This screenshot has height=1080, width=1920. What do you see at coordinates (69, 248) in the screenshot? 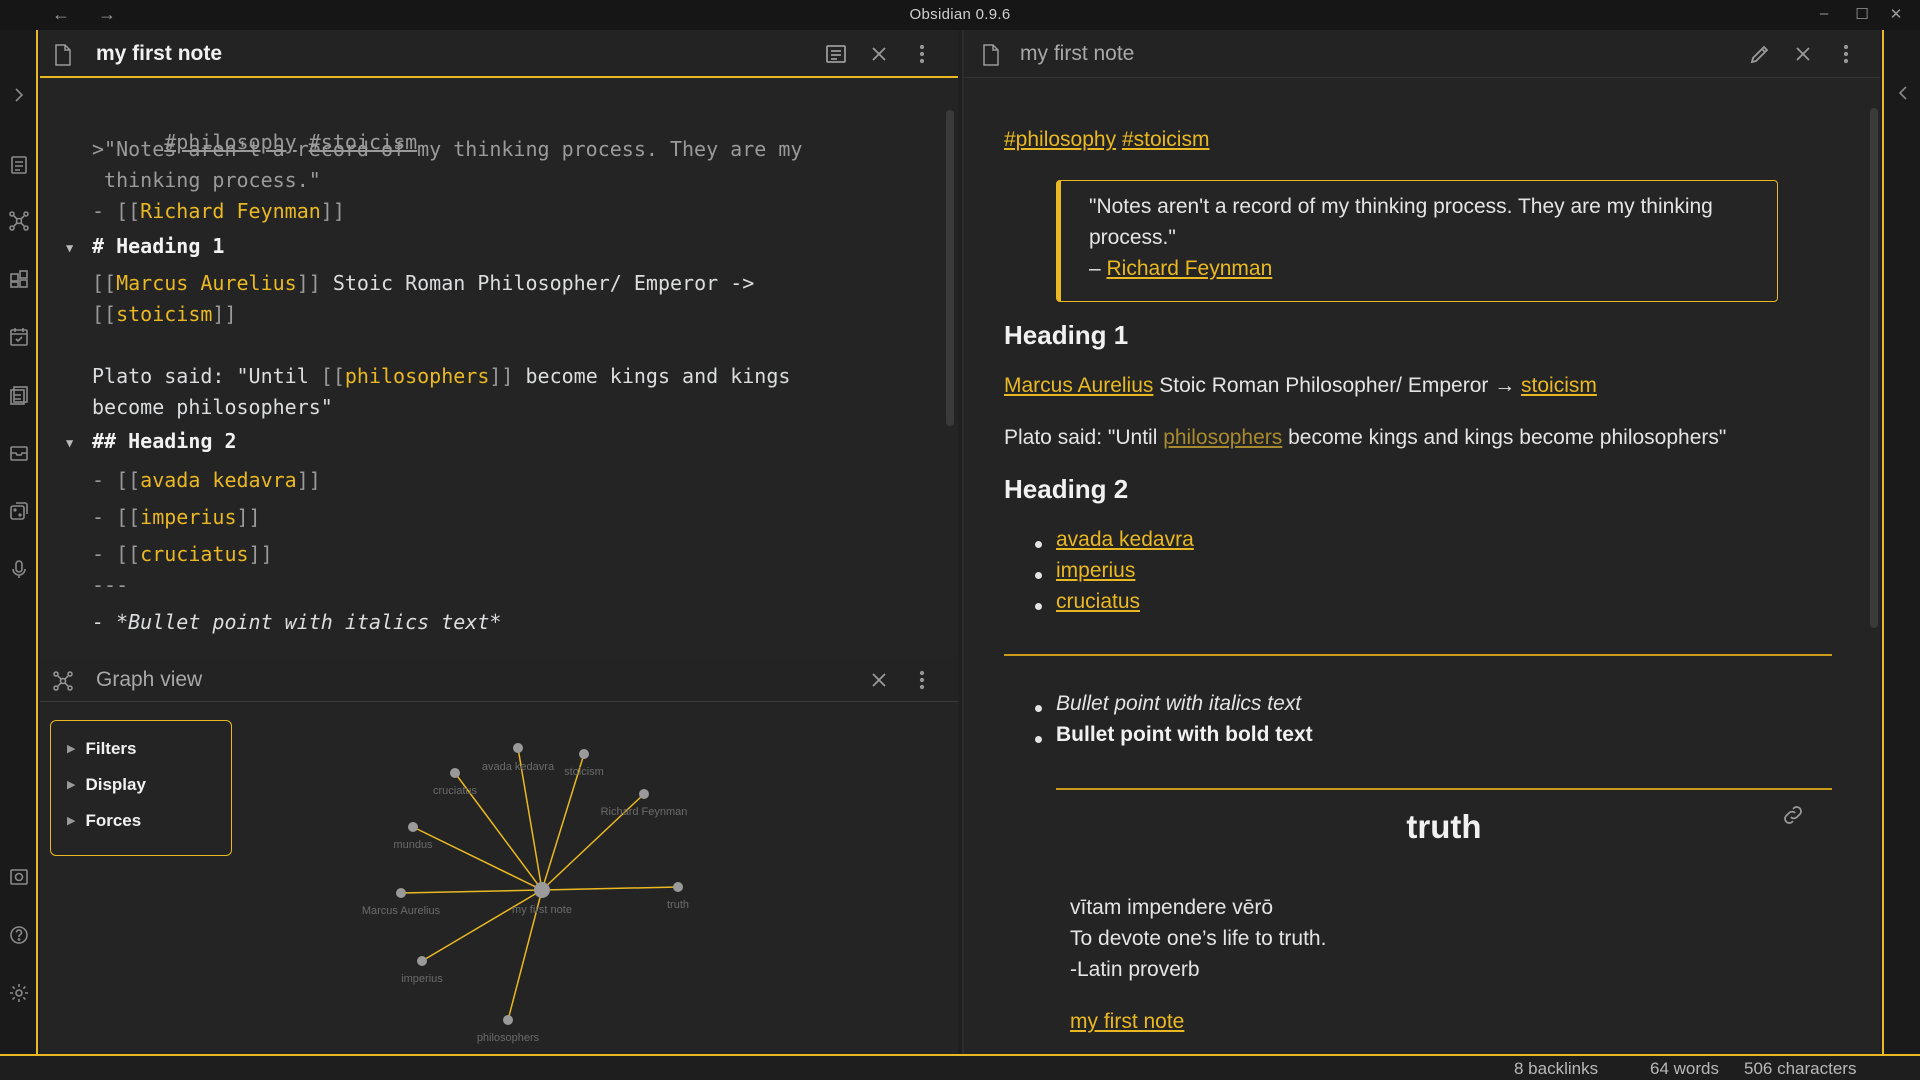
I see `fold-heading-1-icon: ▼` at bounding box center [69, 248].